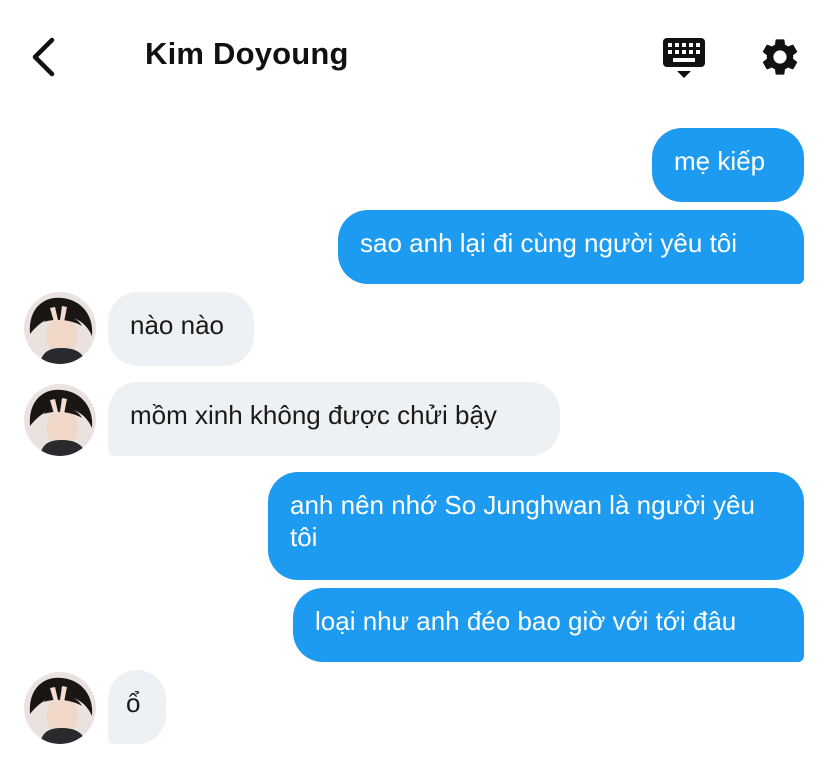 The height and width of the screenshot is (758, 828). Describe the element at coordinates (313, 415) in the screenshot. I see `message-text: mồm xinh không được chửi bậy` at that location.